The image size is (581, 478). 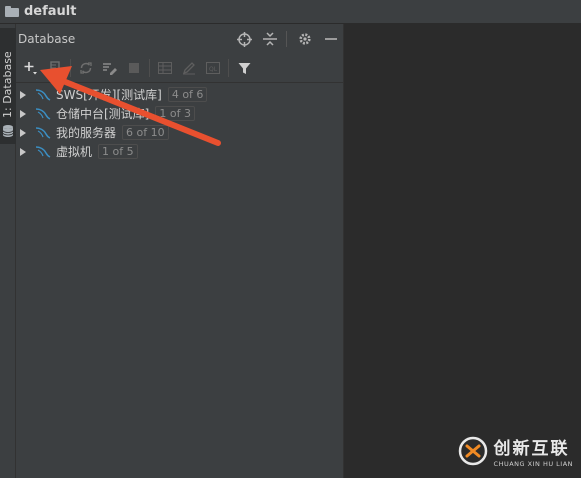 I want to click on datasource-name: 虚拟机, so click(x=74, y=152).